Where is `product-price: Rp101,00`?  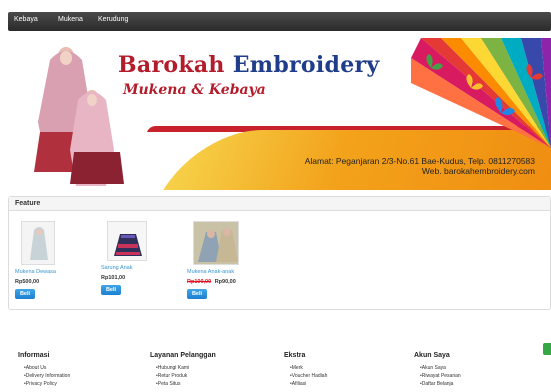
product-price: Rp101,00 is located at coordinates (136, 278).